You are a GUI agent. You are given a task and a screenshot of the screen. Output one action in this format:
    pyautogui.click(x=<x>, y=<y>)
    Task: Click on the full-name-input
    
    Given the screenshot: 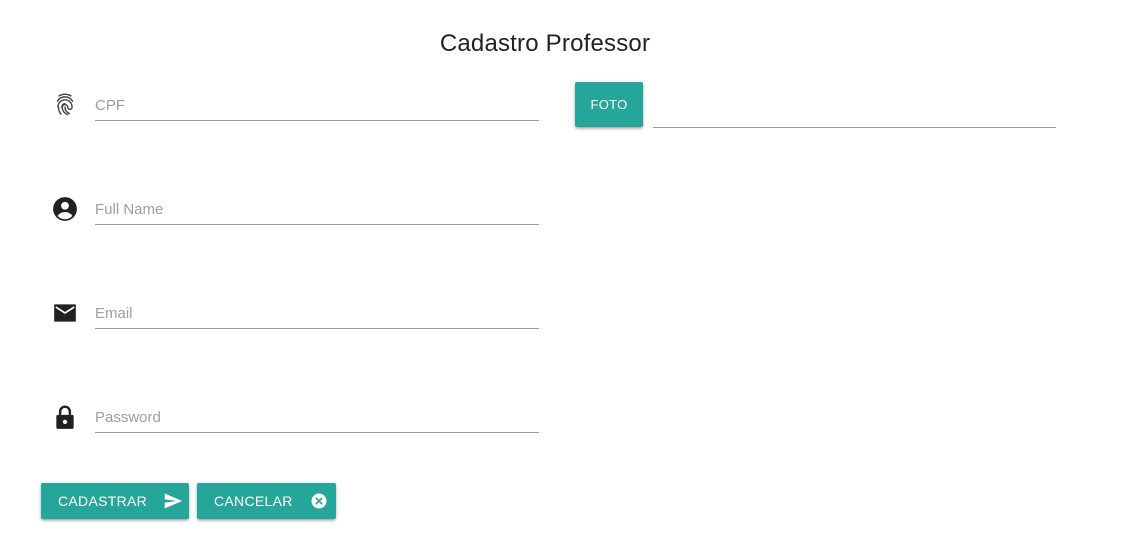 What is the action you would take?
    pyautogui.click(x=317, y=209)
    